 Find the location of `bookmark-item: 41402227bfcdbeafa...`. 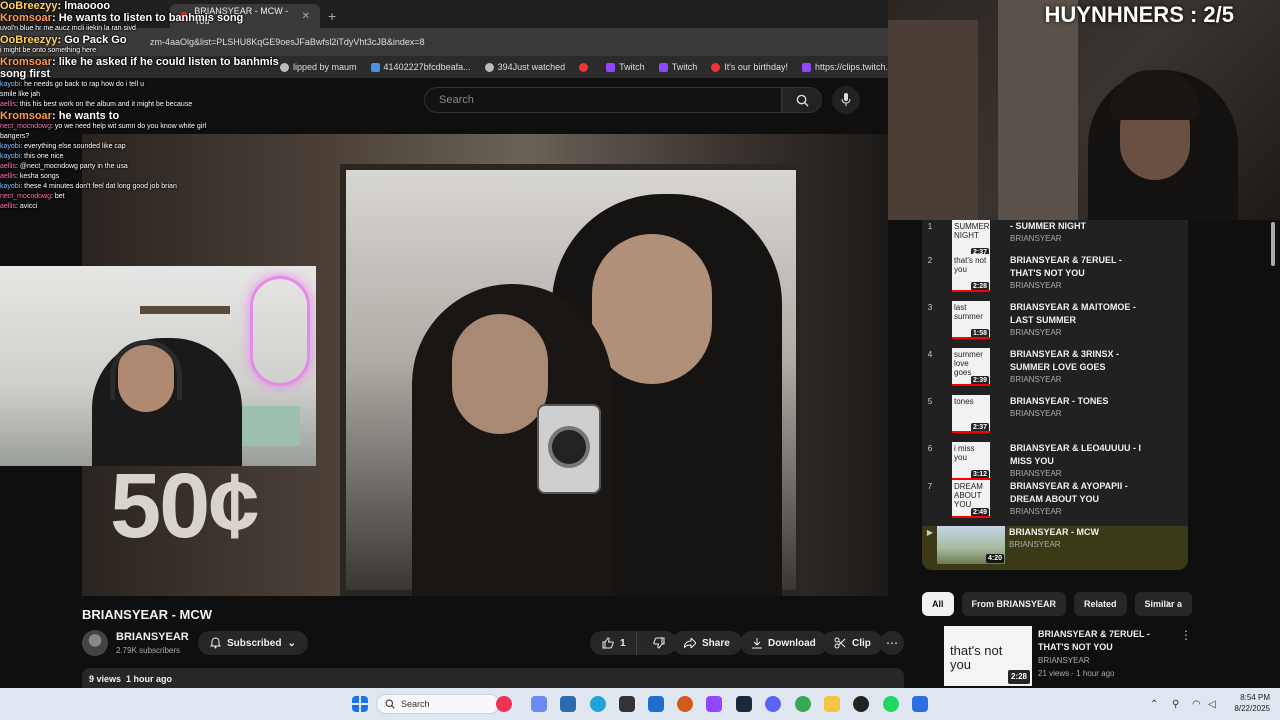

bookmark-item: 41402227bfcdbeafa... is located at coordinates (420, 67).